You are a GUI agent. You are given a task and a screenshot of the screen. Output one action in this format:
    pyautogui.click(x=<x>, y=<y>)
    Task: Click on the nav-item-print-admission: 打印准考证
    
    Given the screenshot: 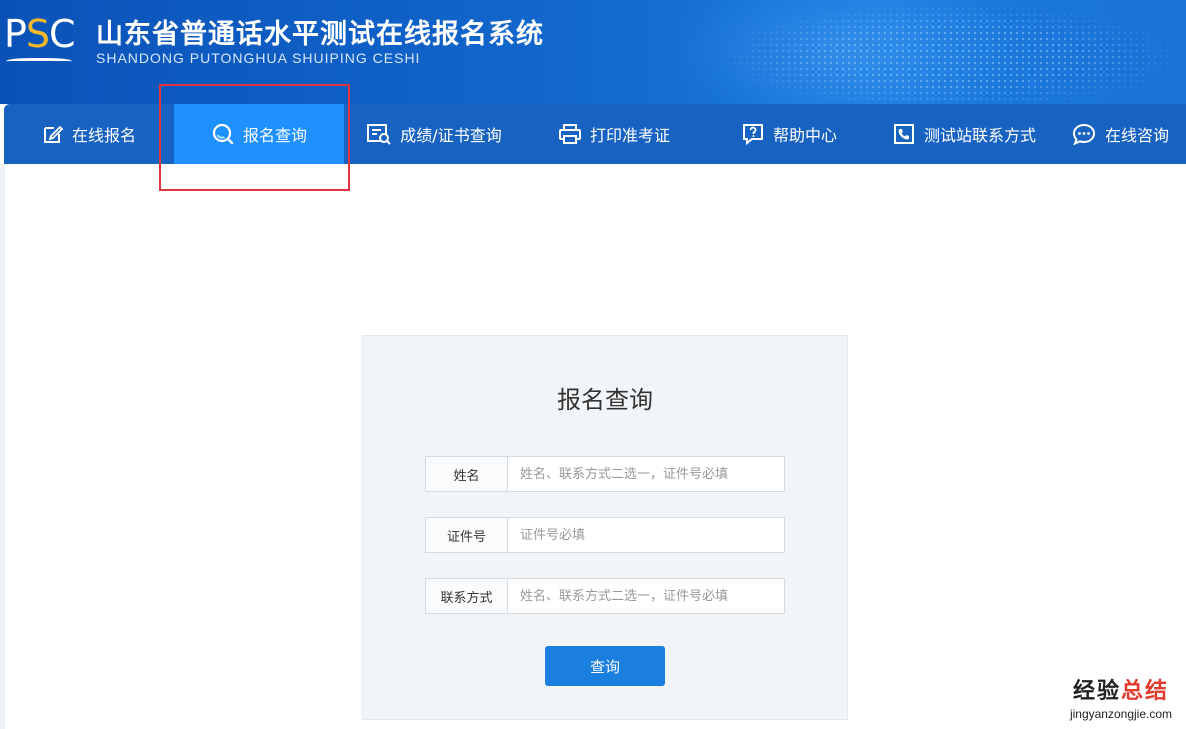 What is the action you would take?
    pyautogui.click(x=614, y=134)
    